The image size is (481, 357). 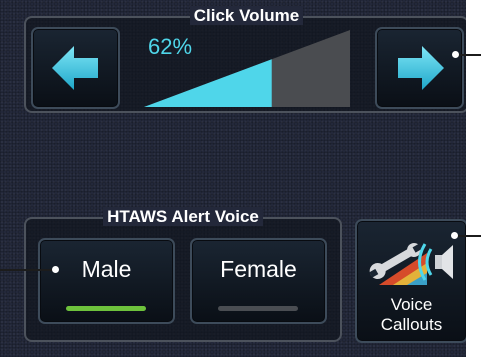 What do you see at coordinates (183, 216) in the screenshot?
I see `htaws-alert-voice-title: HTAWS Alert Voice` at bounding box center [183, 216].